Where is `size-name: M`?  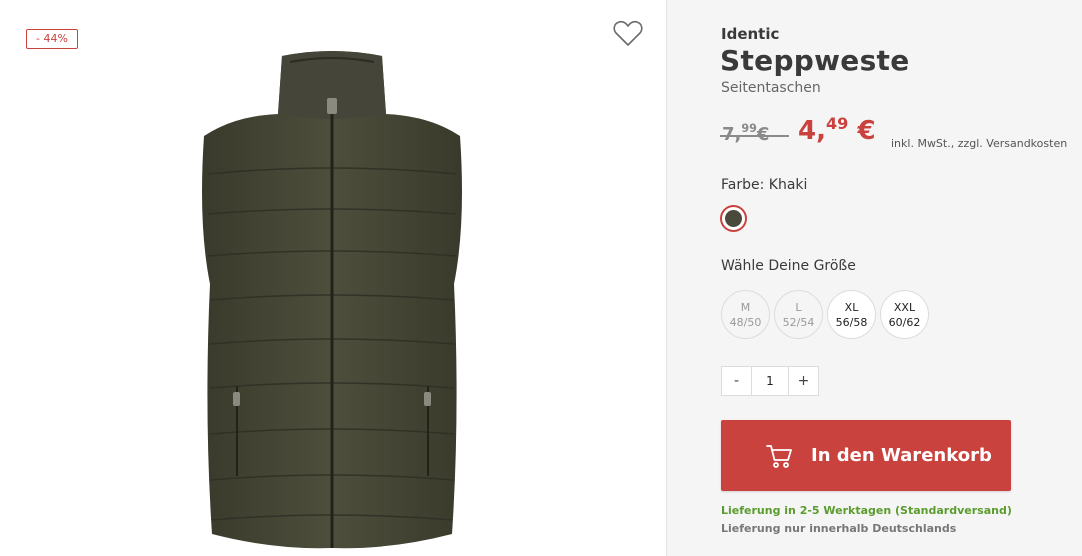 size-name: M is located at coordinates (745, 307).